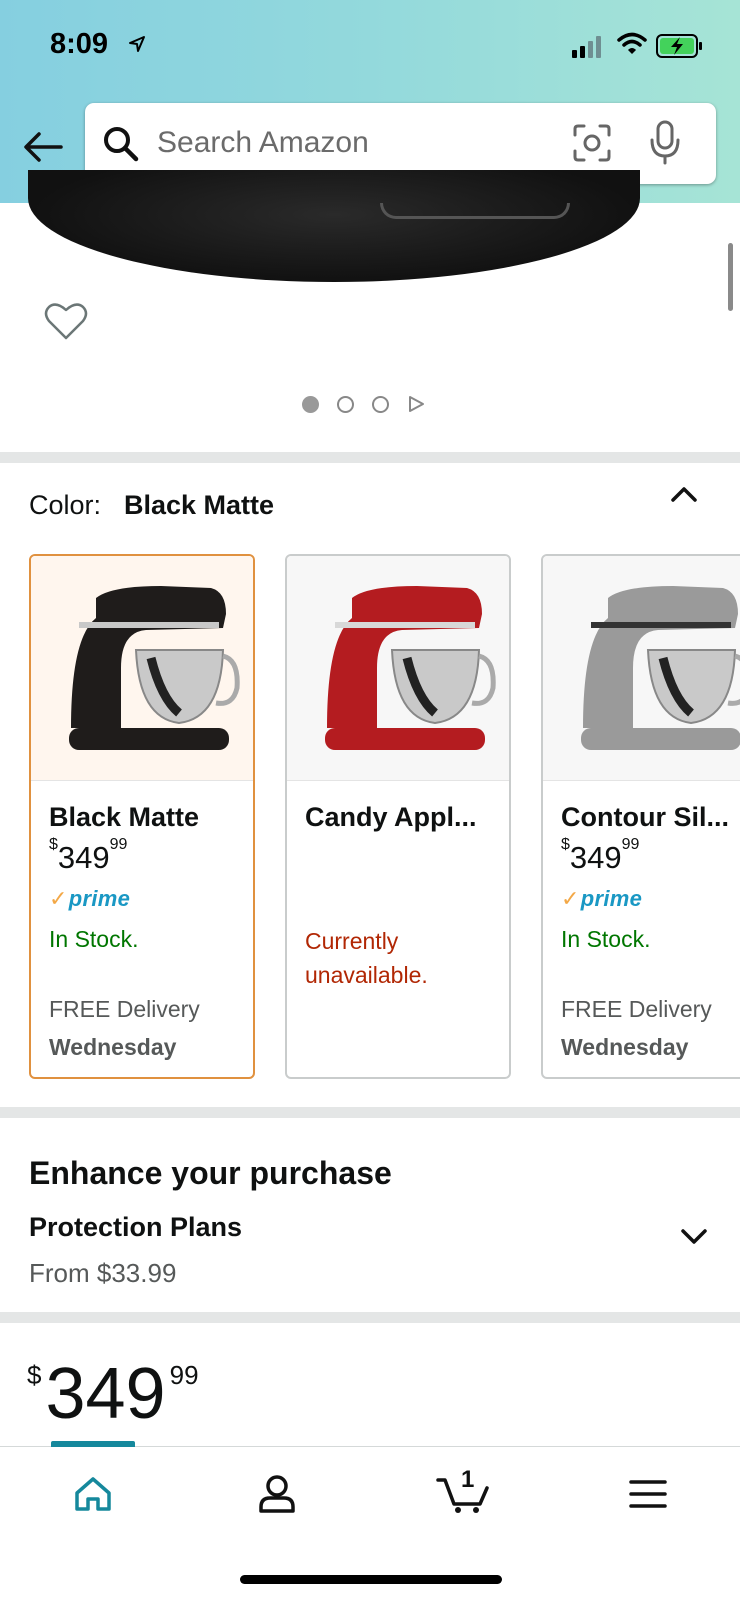 The image size is (740, 1600). What do you see at coordinates (679, 46) in the screenshot?
I see `battery-charging-icon` at bounding box center [679, 46].